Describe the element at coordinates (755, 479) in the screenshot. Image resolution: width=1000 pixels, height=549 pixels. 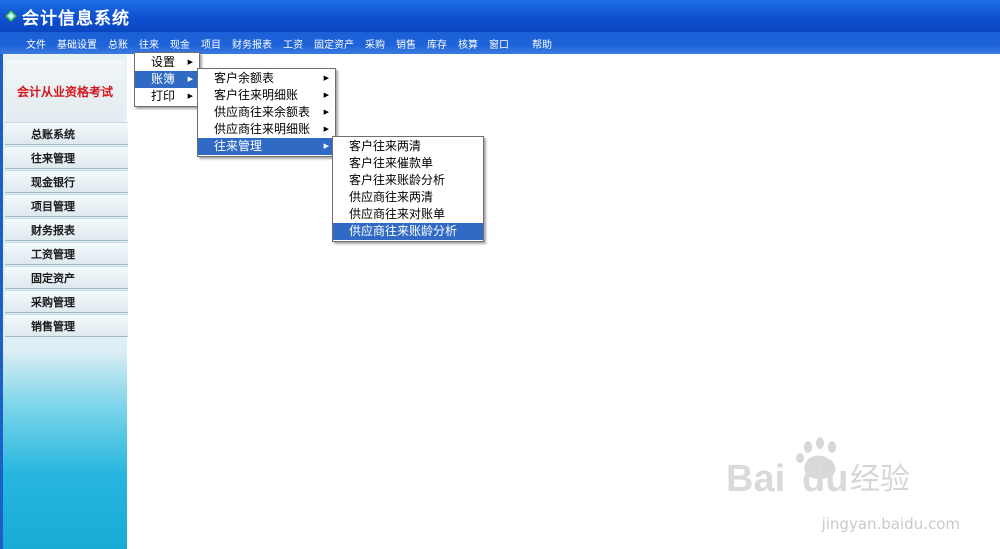
I see `svg-text: Bai` at that location.